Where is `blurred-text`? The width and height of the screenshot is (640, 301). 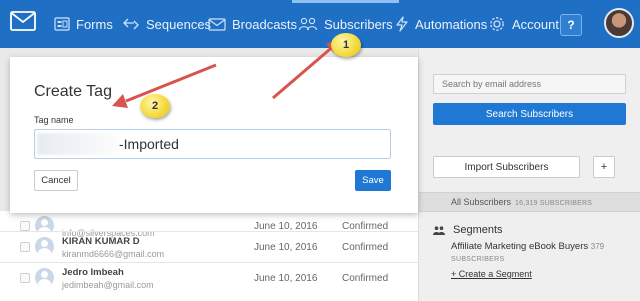
blurred-text is located at coordinates (78, 144).